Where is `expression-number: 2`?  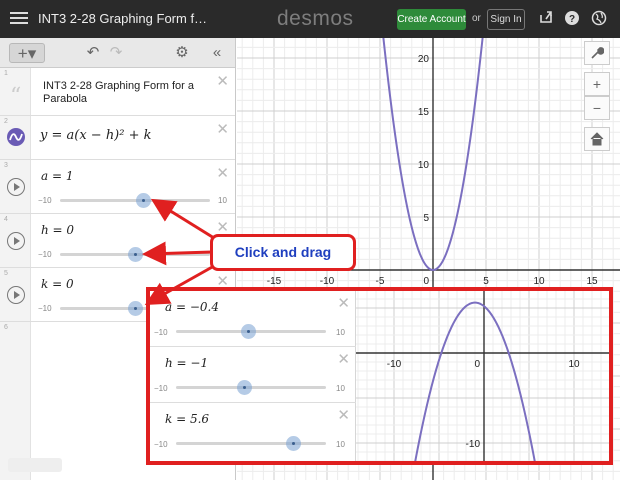 expression-number: 2 is located at coordinates (6, 121).